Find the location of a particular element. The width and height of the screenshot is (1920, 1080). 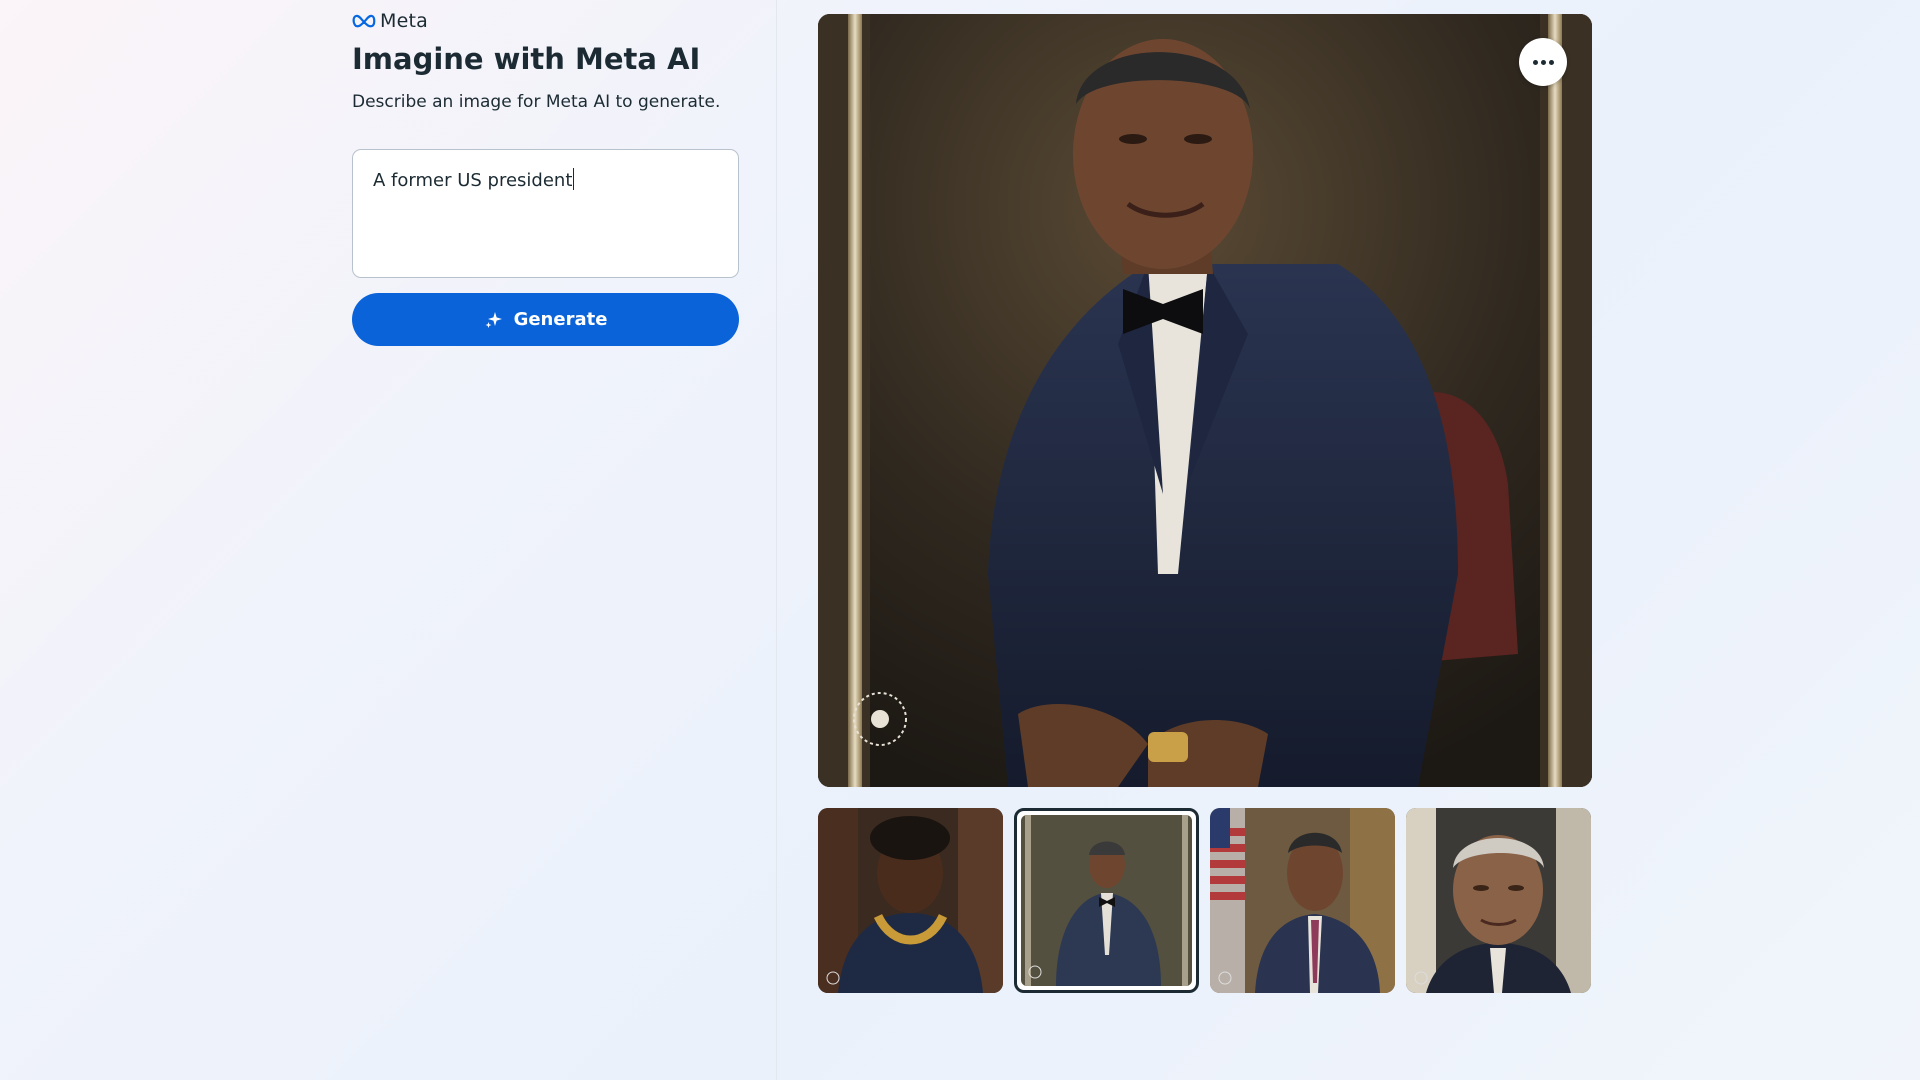

sparkle-icon is located at coordinates (493, 319).